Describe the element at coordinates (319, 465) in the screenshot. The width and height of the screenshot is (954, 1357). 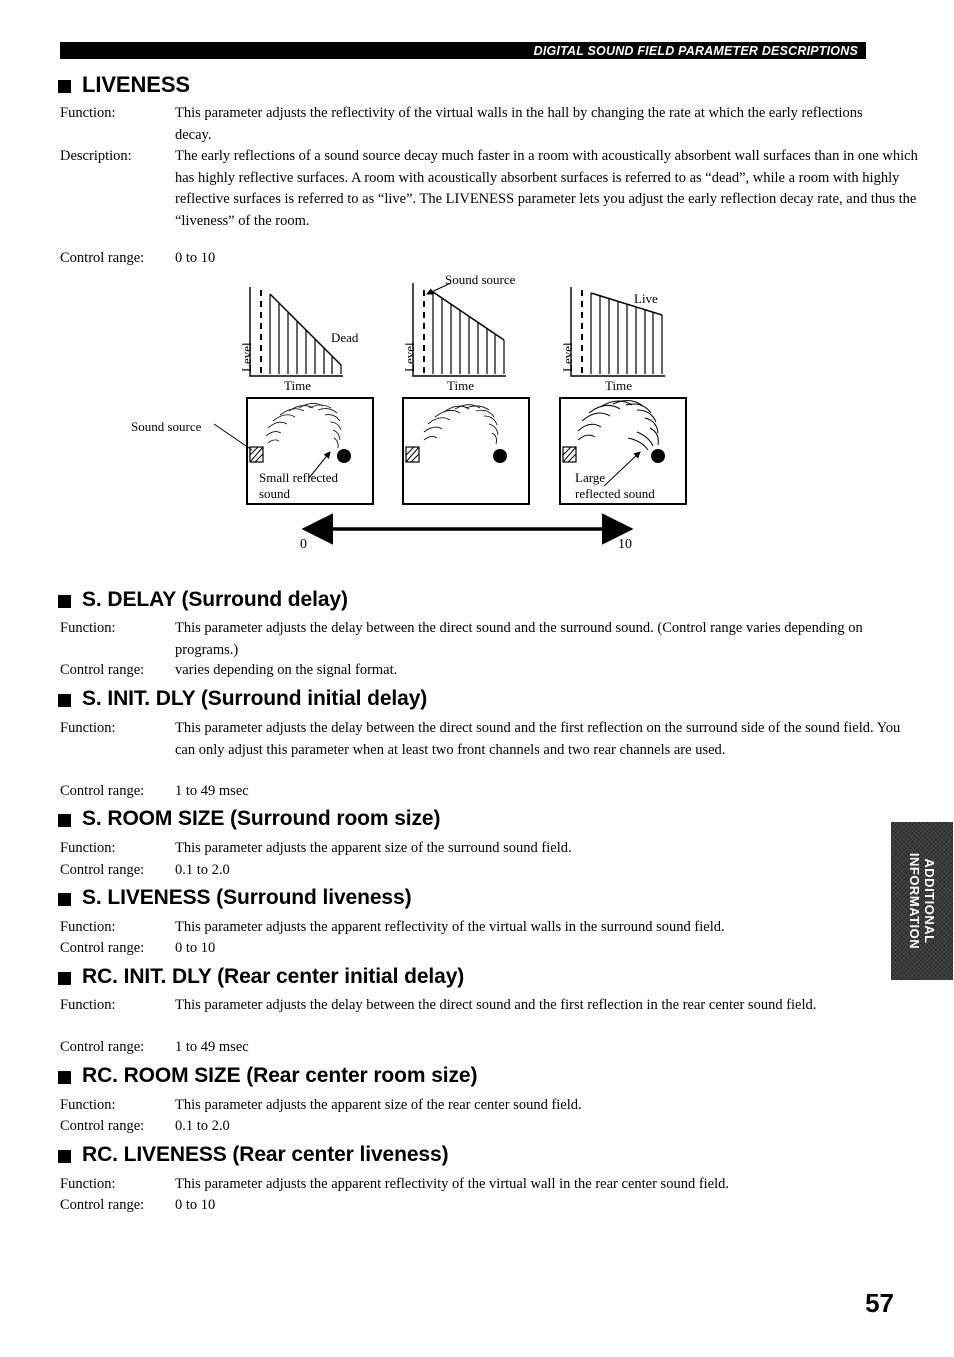
I see `small-reflection-pointer` at that location.